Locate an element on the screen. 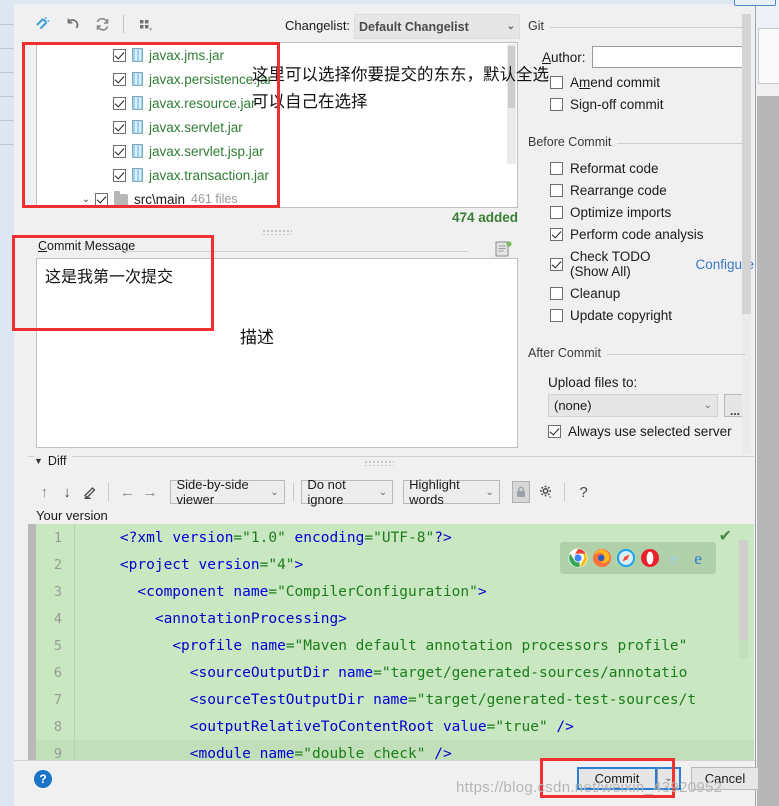 This screenshot has width=779, height=806. commit-message-mnemonic: C is located at coordinates (43, 246).